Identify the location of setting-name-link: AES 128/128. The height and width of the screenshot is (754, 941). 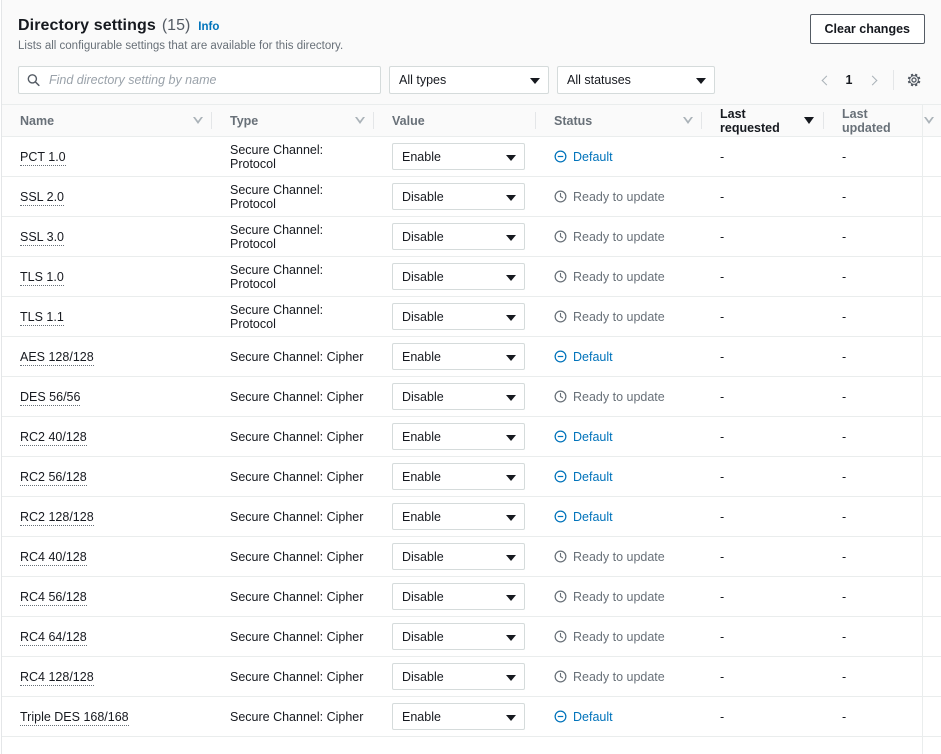
(57, 357).